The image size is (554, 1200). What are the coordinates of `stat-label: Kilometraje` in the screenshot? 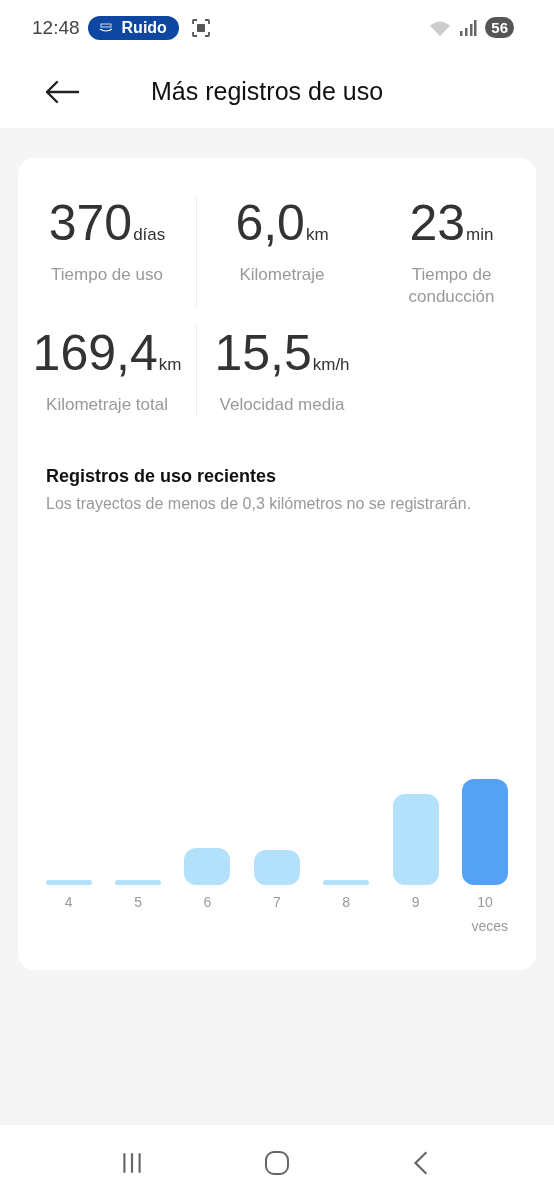 It's located at (282, 275).